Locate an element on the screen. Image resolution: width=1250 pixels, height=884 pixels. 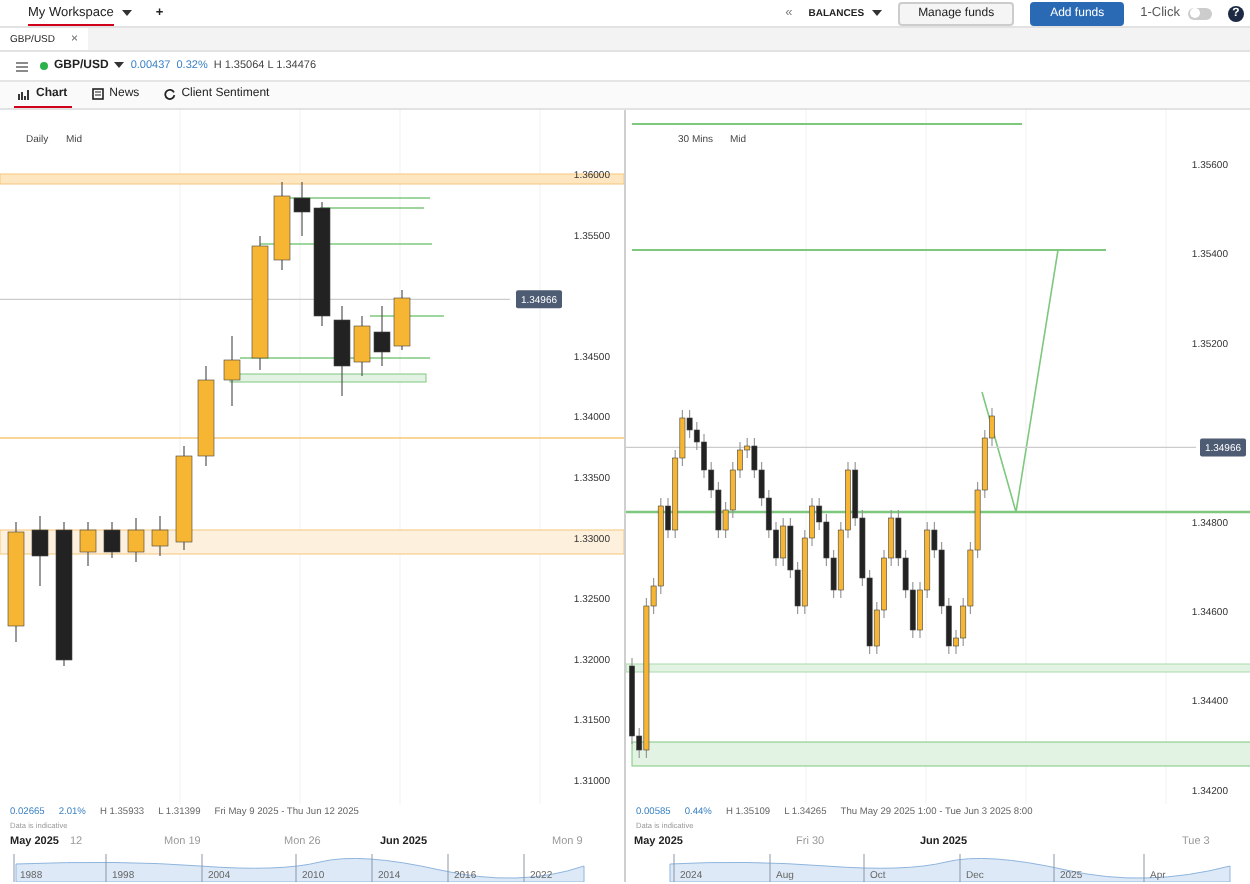
chart-icon is located at coordinates (24, 94).